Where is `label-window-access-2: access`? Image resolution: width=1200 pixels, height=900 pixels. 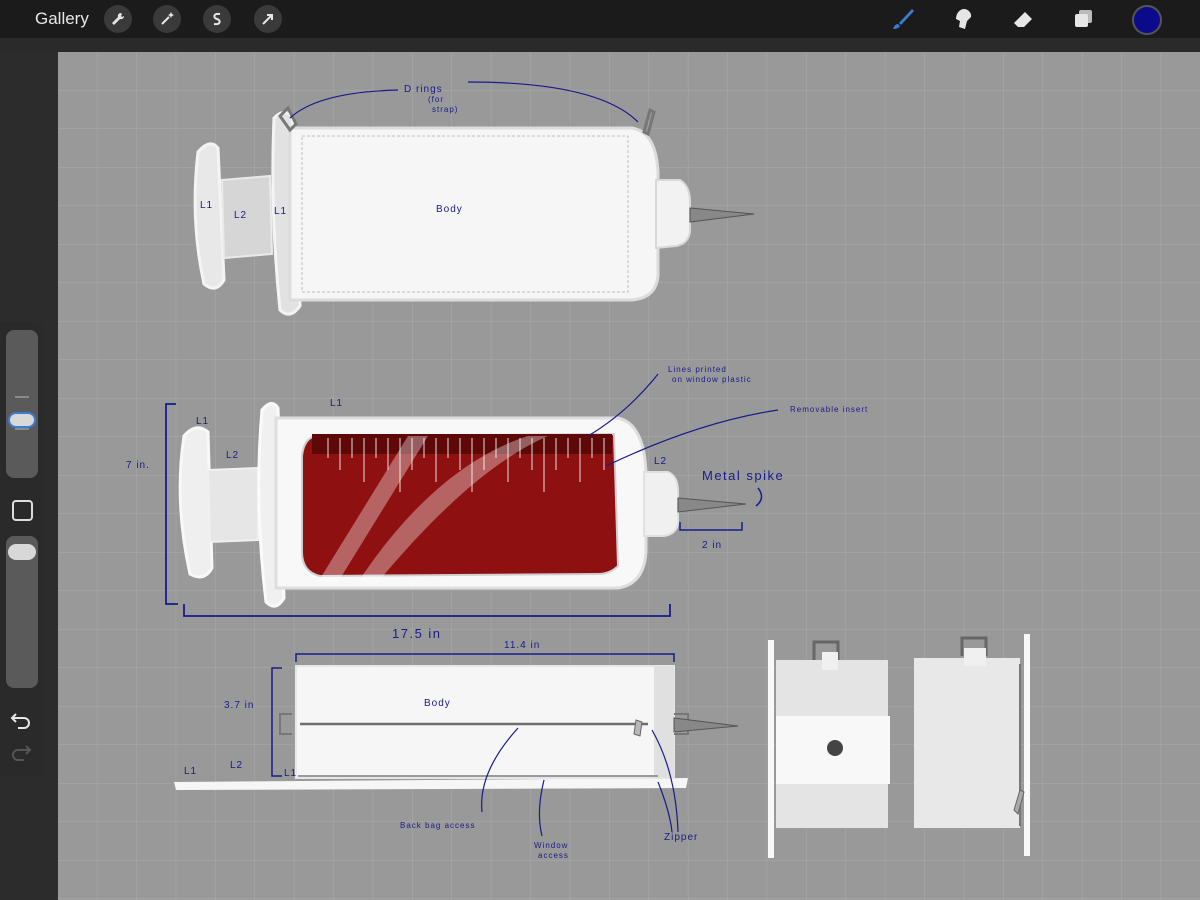 label-window-access-2: access is located at coordinates (553, 855).